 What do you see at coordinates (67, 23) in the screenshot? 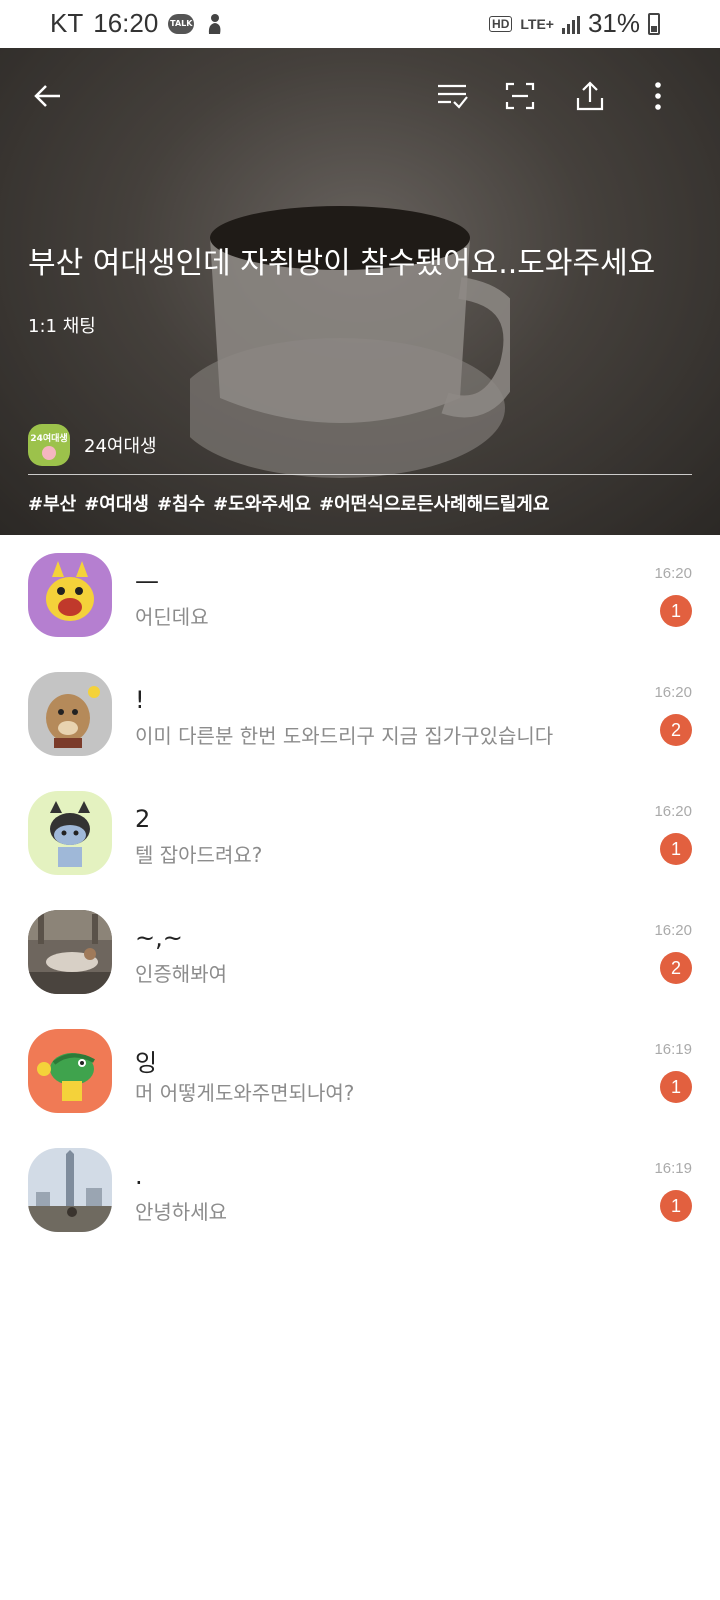
I see `carrier-label: KT` at bounding box center [67, 23].